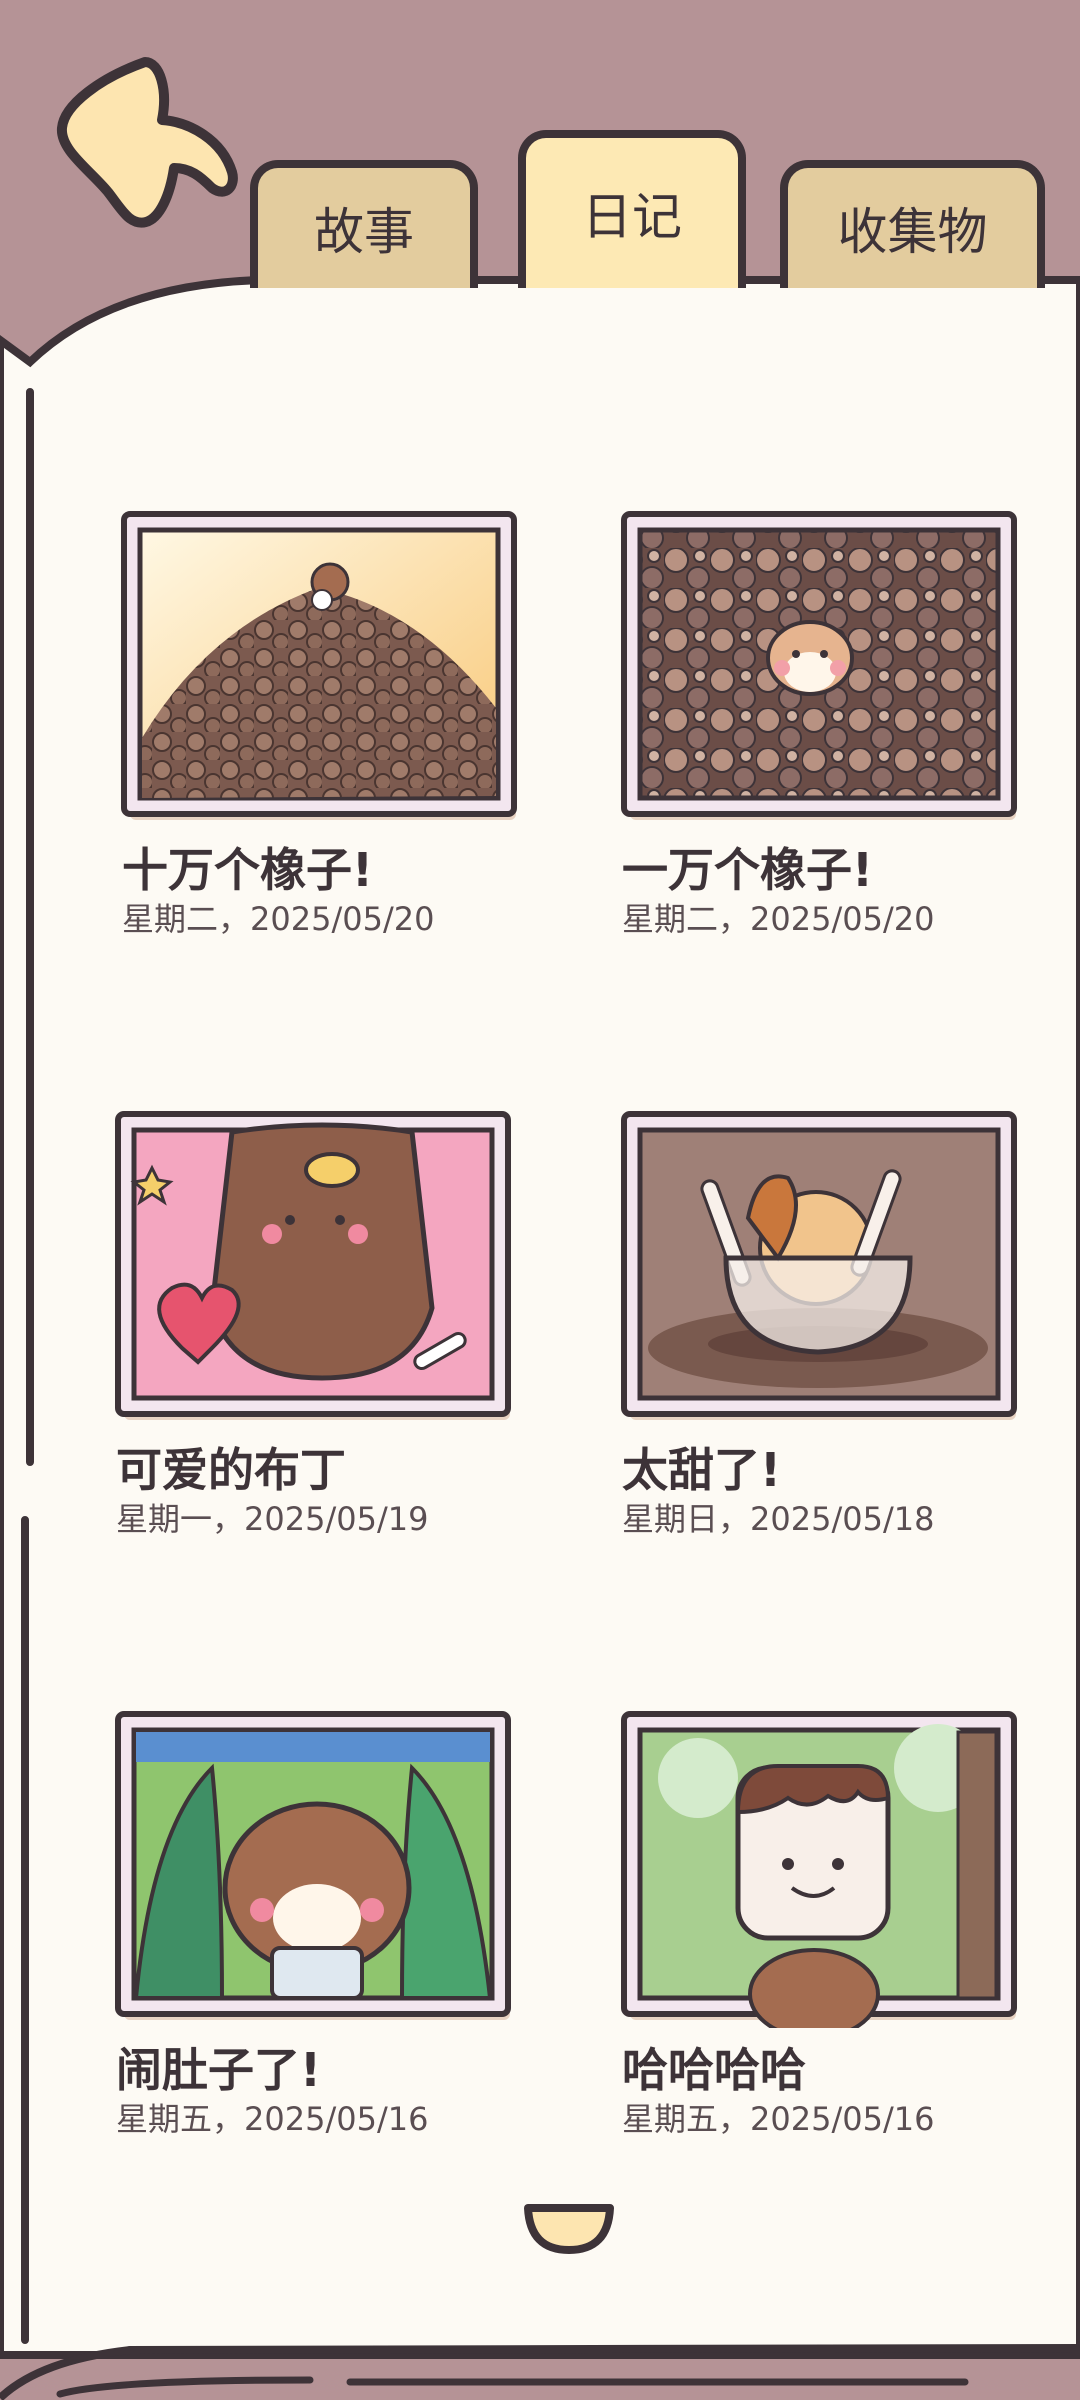 This screenshot has height=2400, width=1080. Describe the element at coordinates (747, 870) in the screenshot. I see `entry-title: 一万个橡子!` at that location.